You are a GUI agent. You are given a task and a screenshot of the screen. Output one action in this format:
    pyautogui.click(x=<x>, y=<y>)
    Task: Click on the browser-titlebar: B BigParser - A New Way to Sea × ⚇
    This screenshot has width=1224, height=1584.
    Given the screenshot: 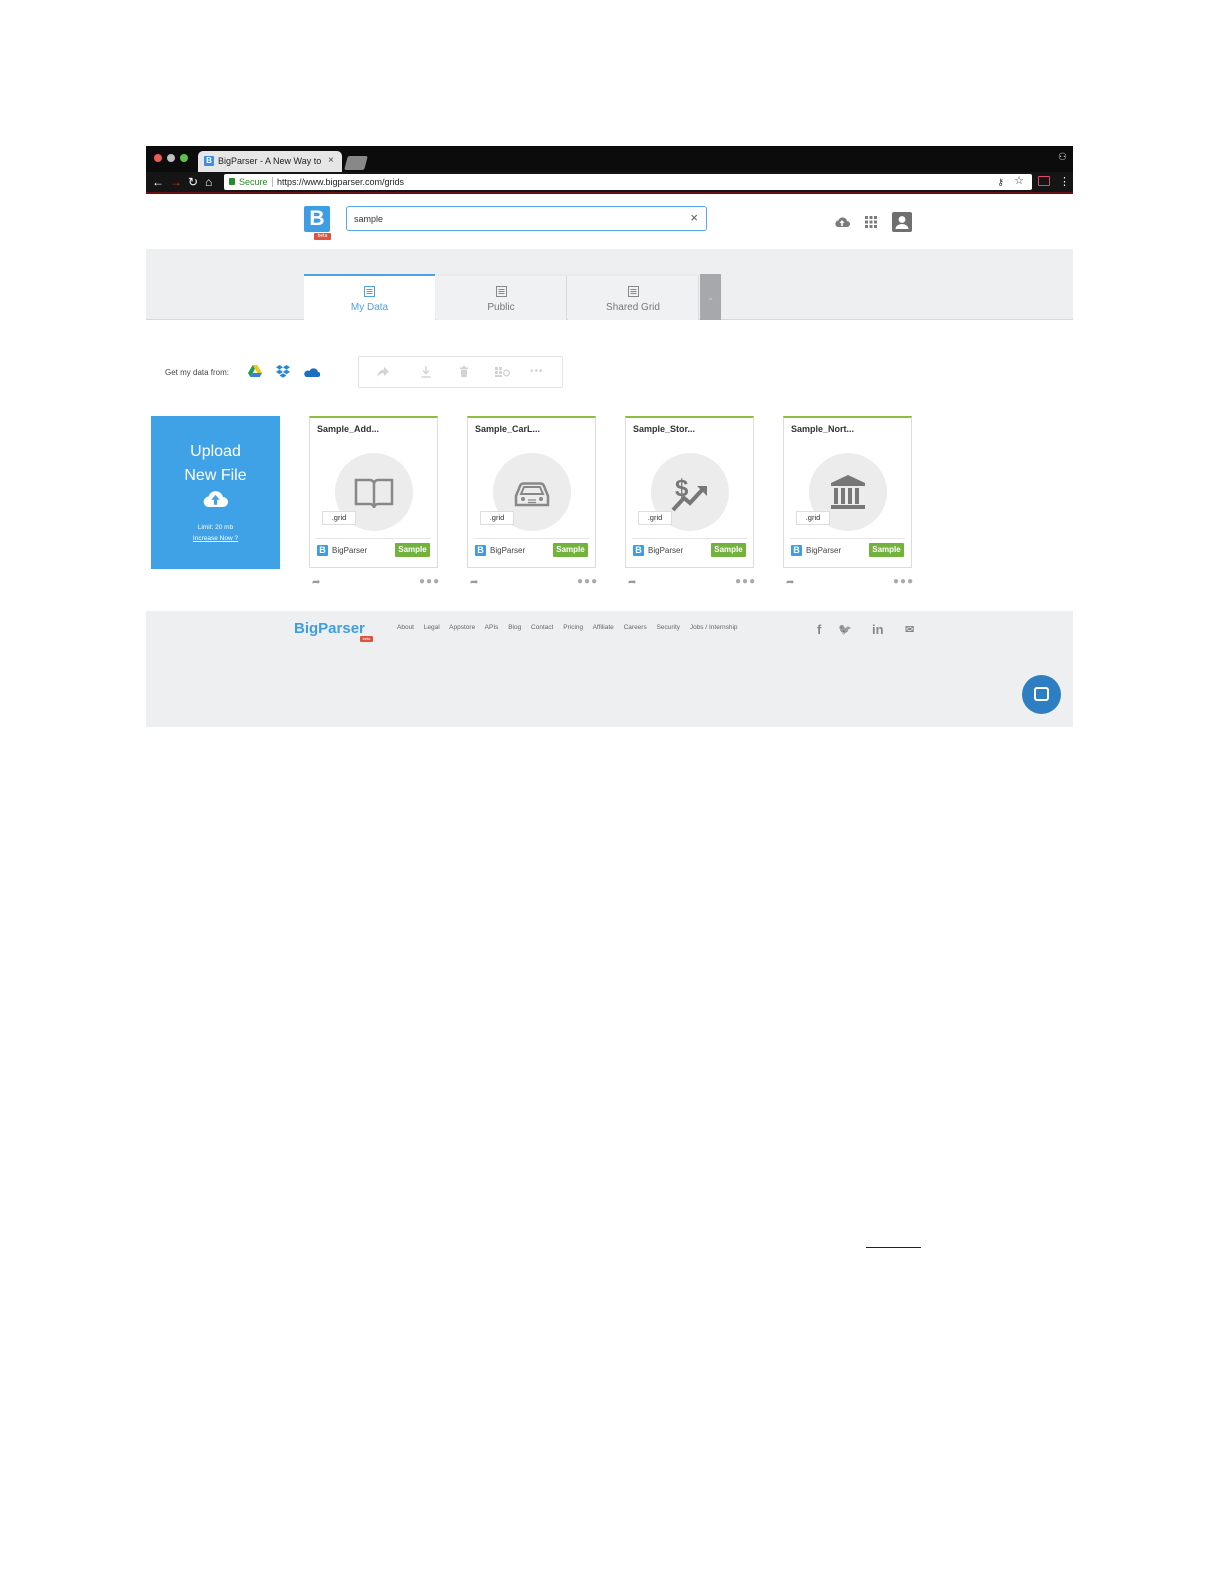 What is the action you would take?
    pyautogui.click(x=609, y=159)
    